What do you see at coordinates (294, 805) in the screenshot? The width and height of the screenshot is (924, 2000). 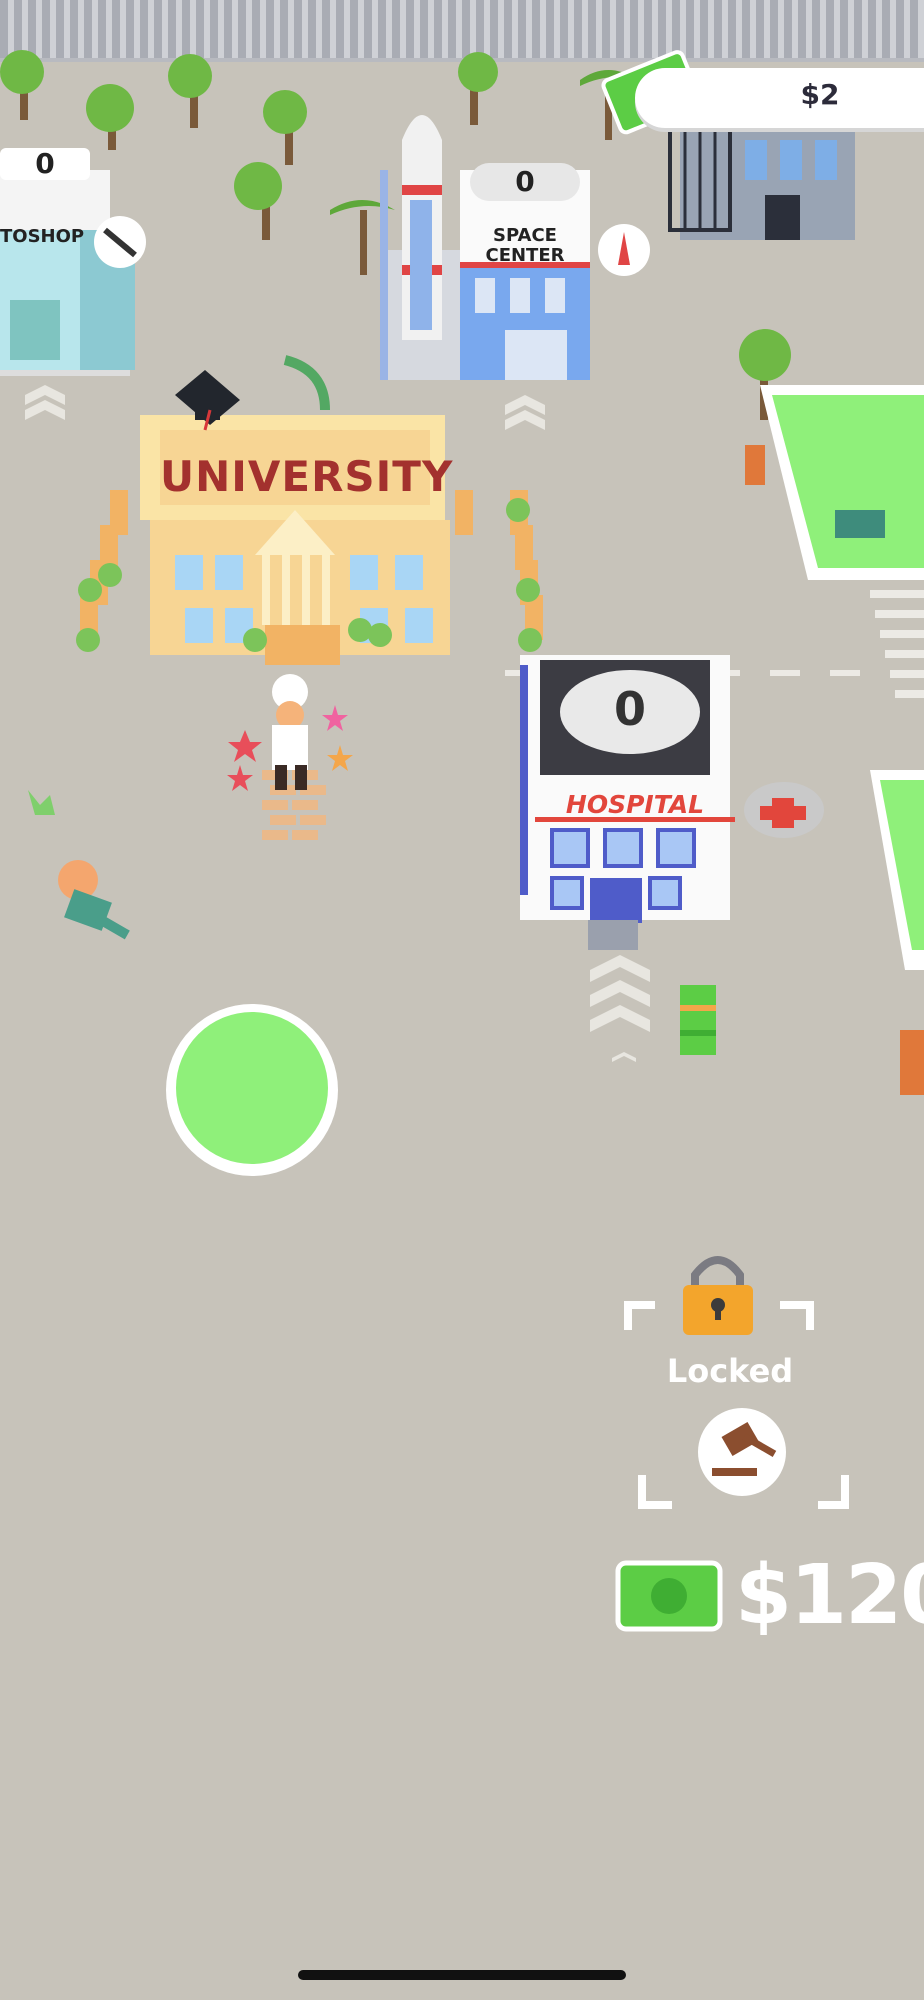 I see `brick-path` at bounding box center [294, 805].